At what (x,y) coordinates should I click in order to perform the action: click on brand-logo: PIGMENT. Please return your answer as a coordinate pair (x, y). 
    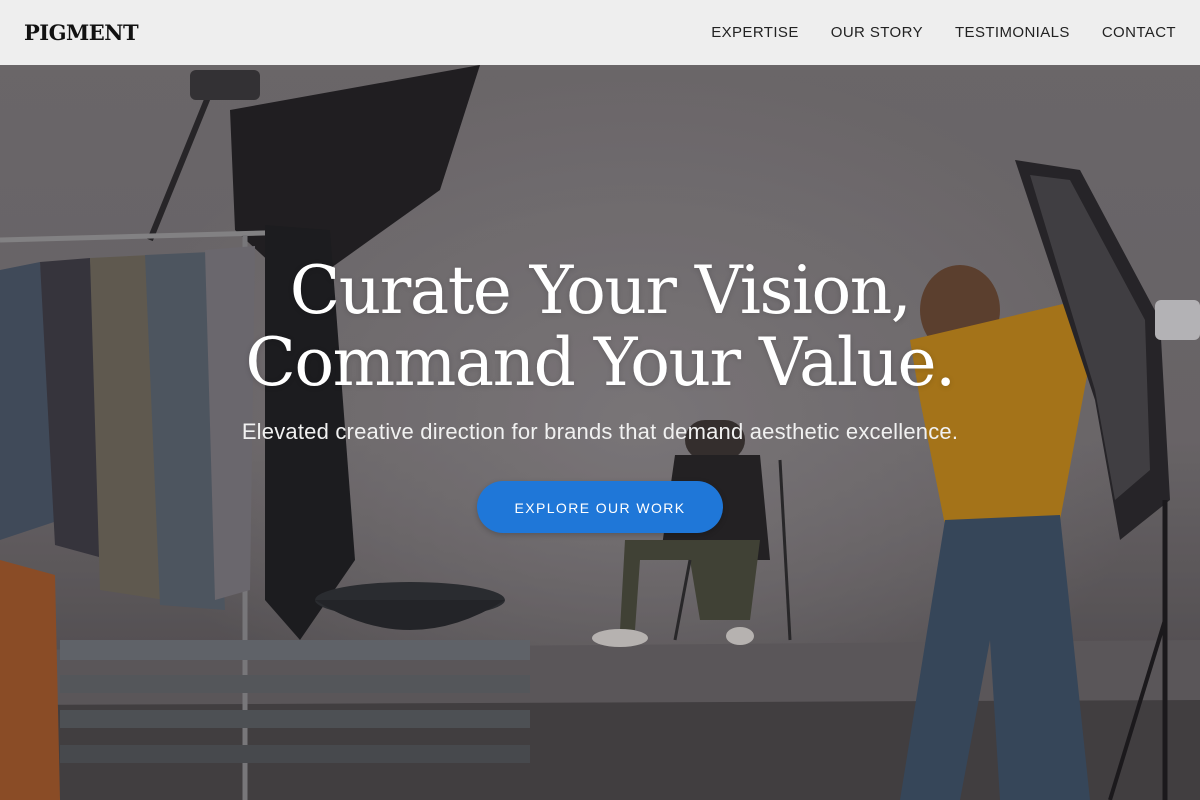
    Looking at the image, I should click on (81, 32).